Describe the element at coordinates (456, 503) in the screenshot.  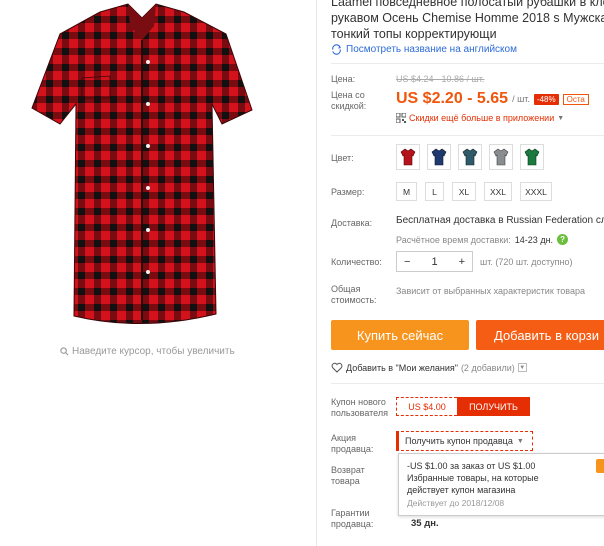
I see `coupon-validity: Действует до 2018/12/08` at that location.